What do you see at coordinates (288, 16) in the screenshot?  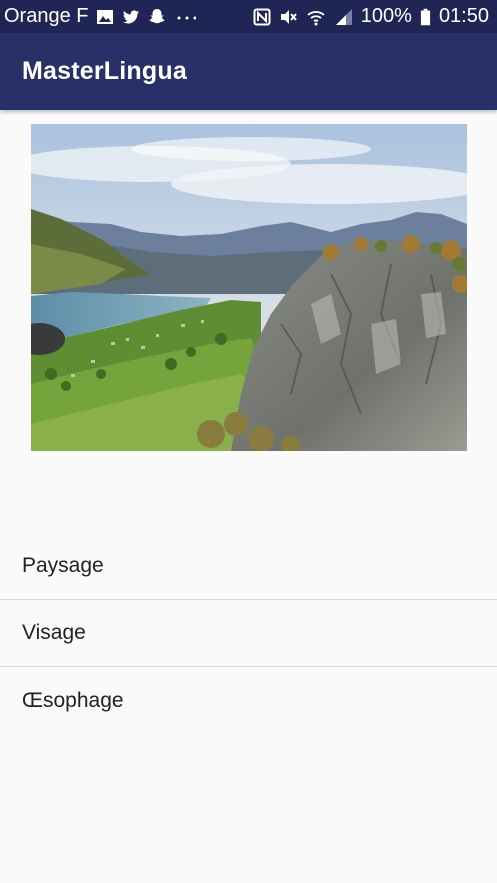 I see `mute-icon` at bounding box center [288, 16].